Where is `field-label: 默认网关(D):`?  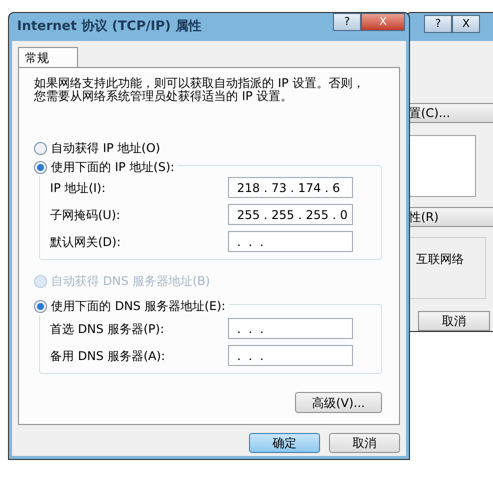 field-label: 默认网关(D): is located at coordinates (86, 242).